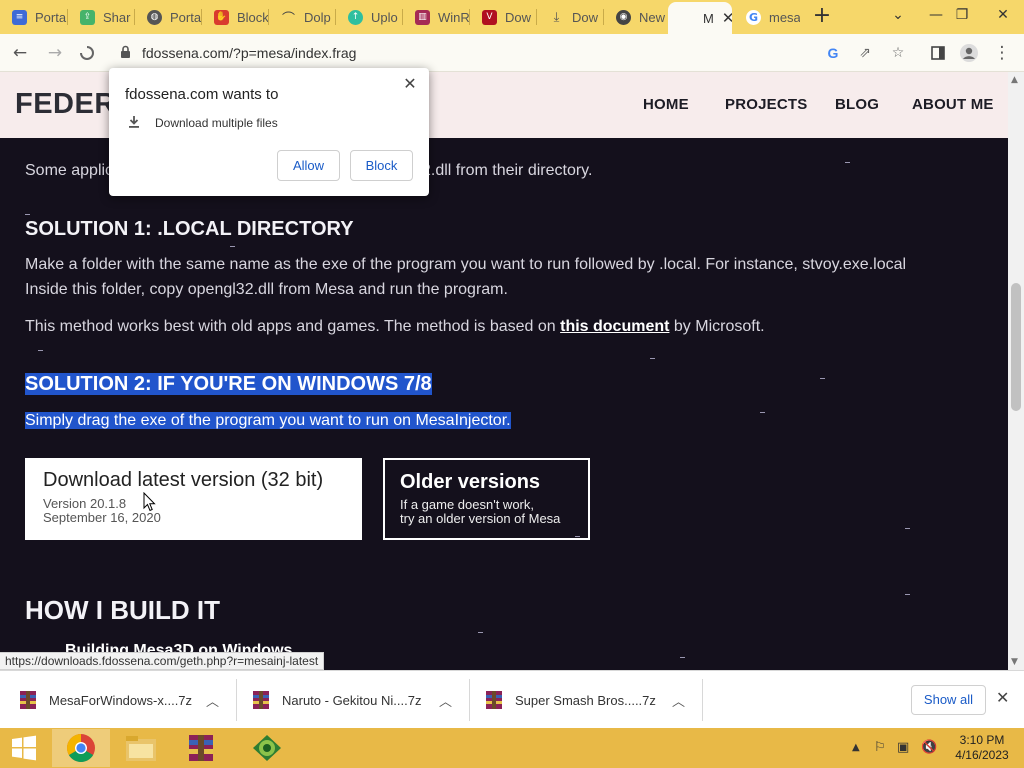  I want to click on restore-icon: ❐, so click(962, 16).